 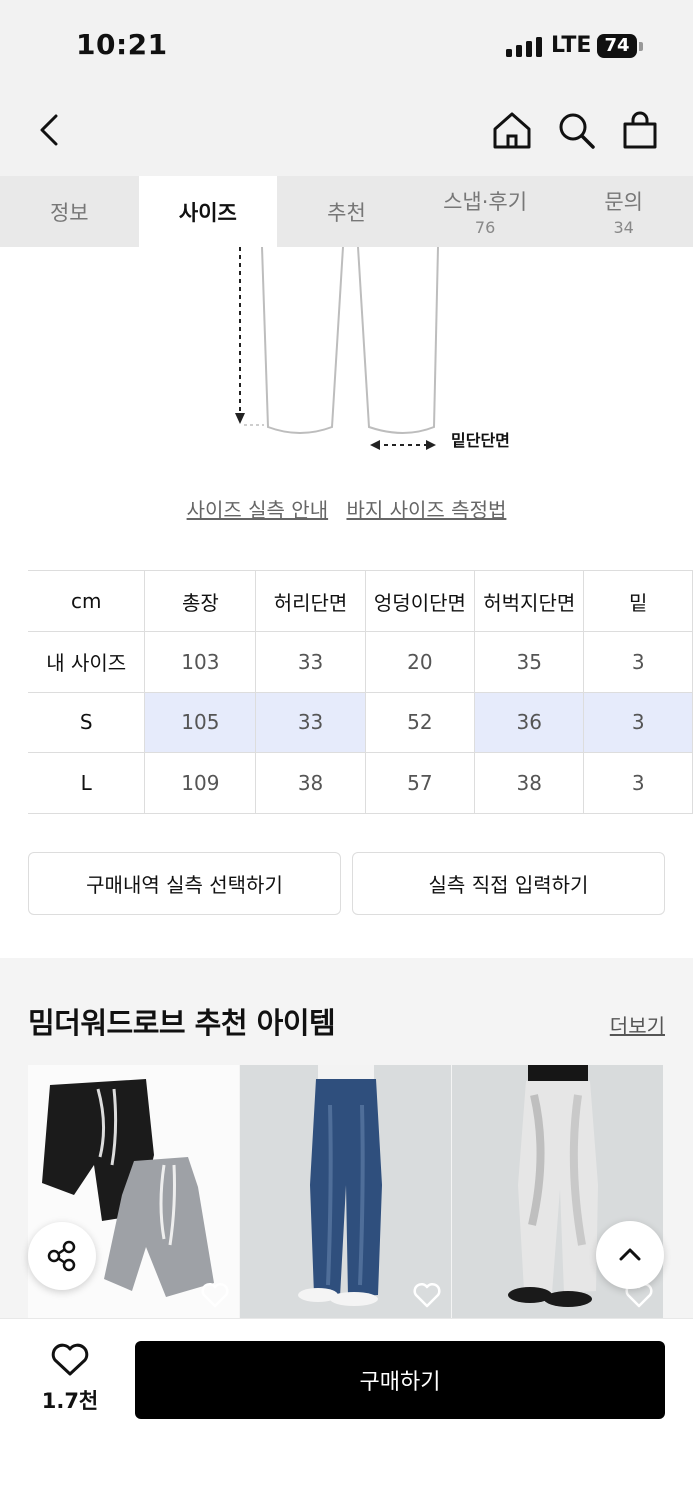 What do you see at coordinates (420, 662) in the screenshot?
I see `table-cell: 20` at bounding box center [420, 662].